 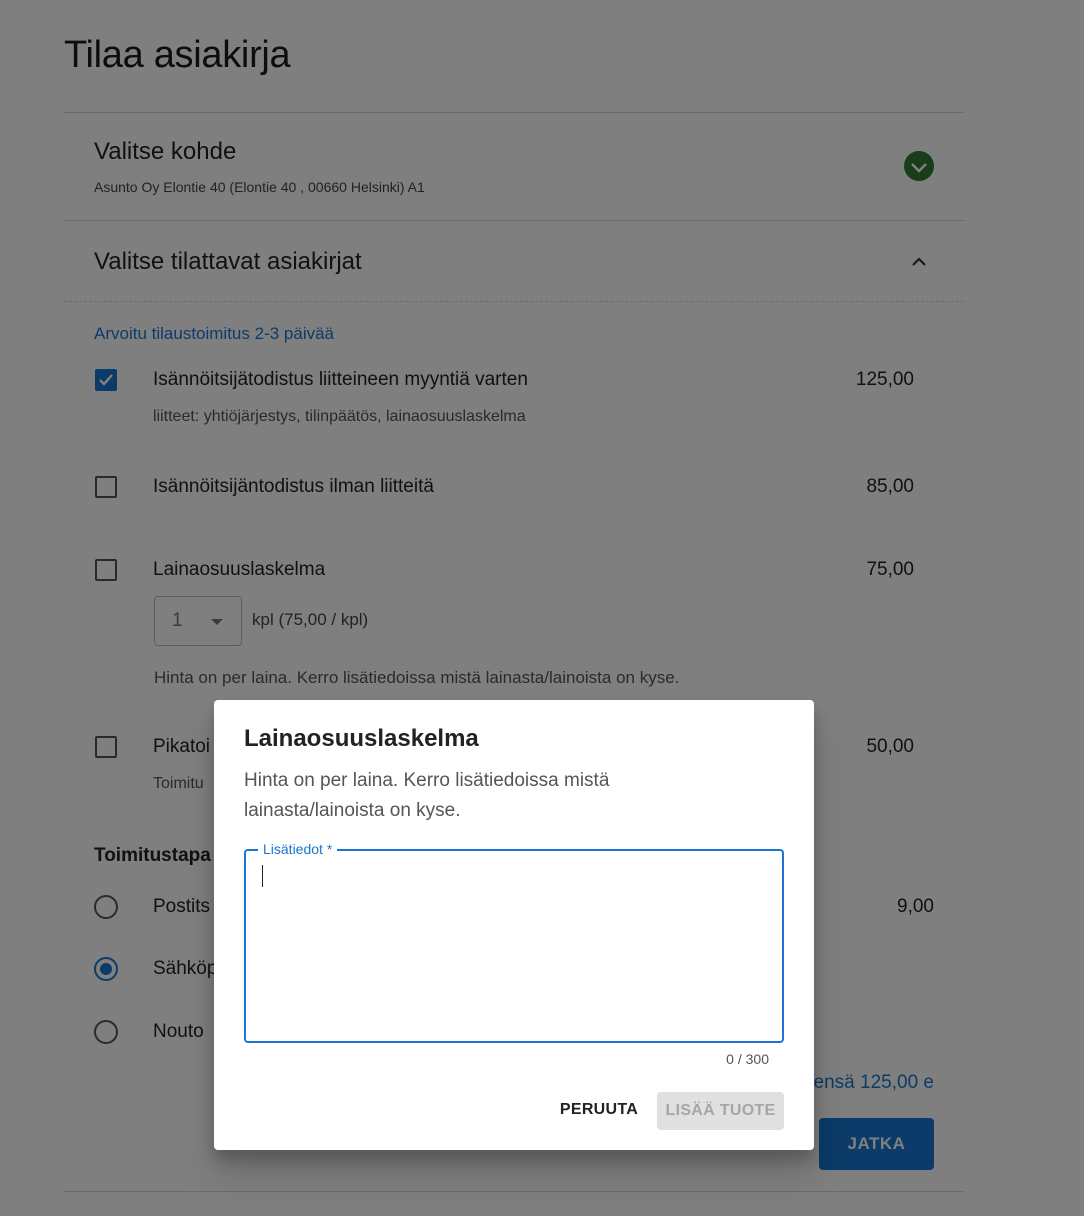 What do you see at coordinates (361, 738) in the screenshot?
I see `dialog-title: Lainaosuuslaskelma` at bounding box center [361, 738].